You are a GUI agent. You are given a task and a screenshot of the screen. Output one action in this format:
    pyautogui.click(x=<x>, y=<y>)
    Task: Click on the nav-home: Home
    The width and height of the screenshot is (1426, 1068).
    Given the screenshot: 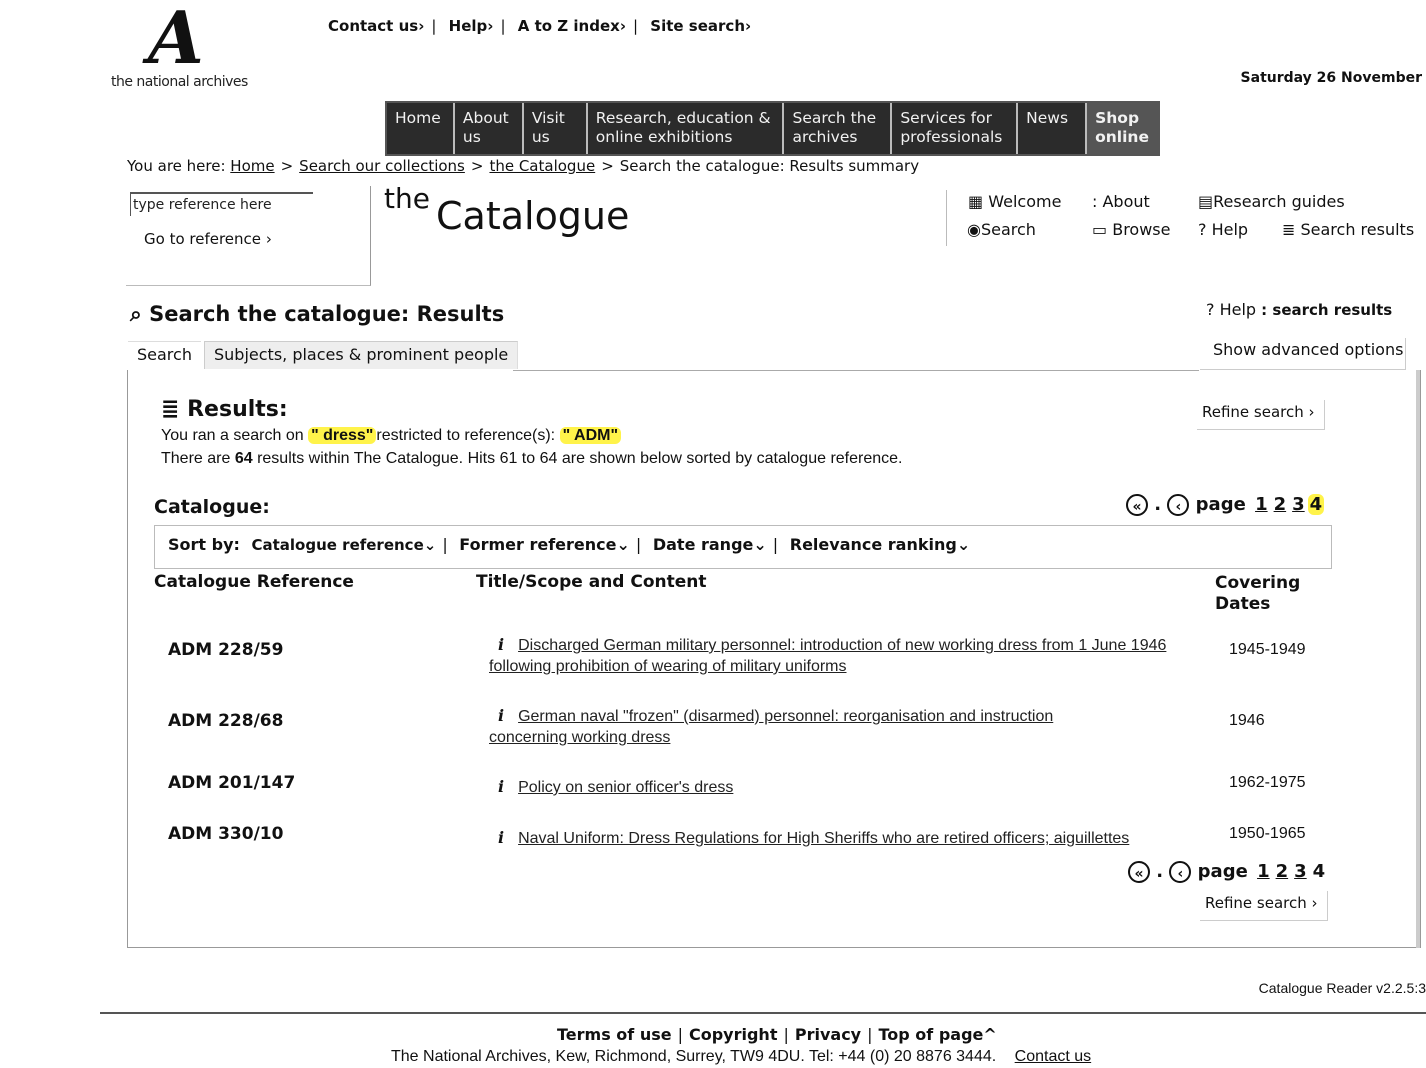 What is the action you would take?
    pyautogui.click(x=421, y=128)
    